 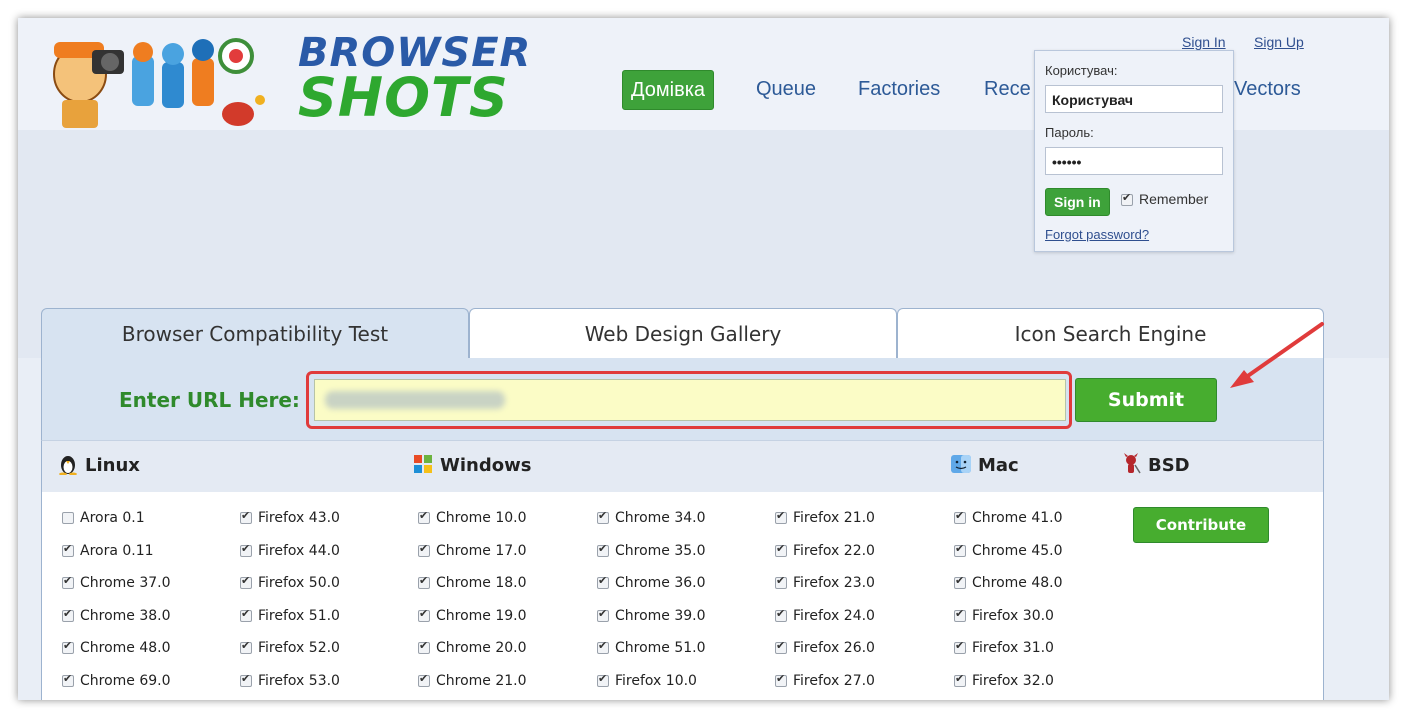 What do you see at coordinates (116, 591) in the screenshot?
I see `browser-option: Chrome 37.0` at bounding box center [116, 591].